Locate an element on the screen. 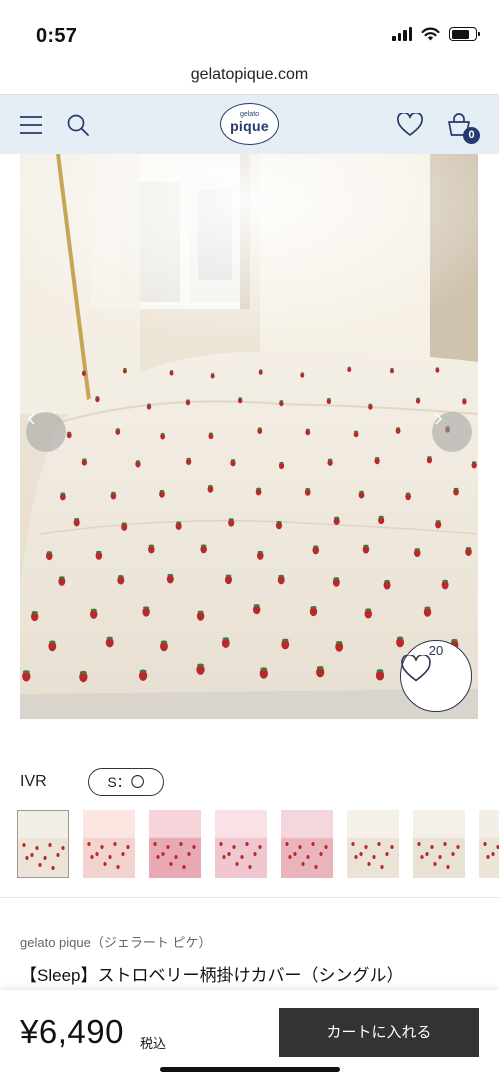  add-to-cart-button: カートに入れる is located at coordinates (379, 1032).